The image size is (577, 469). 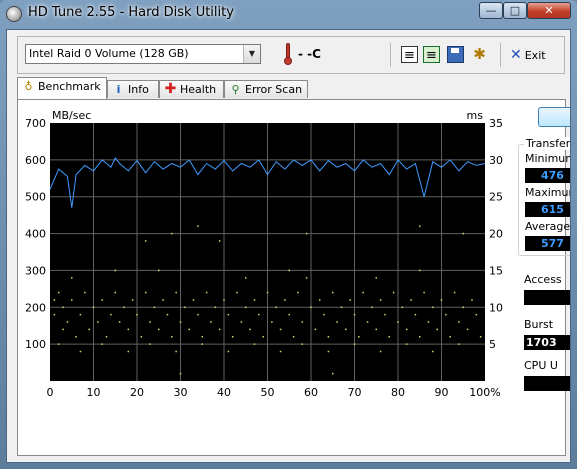 What do you see at coordinates (235, 89) in the screenshot?
I see `magnifier-icon: ⚲` at bounding box center [235, 89].